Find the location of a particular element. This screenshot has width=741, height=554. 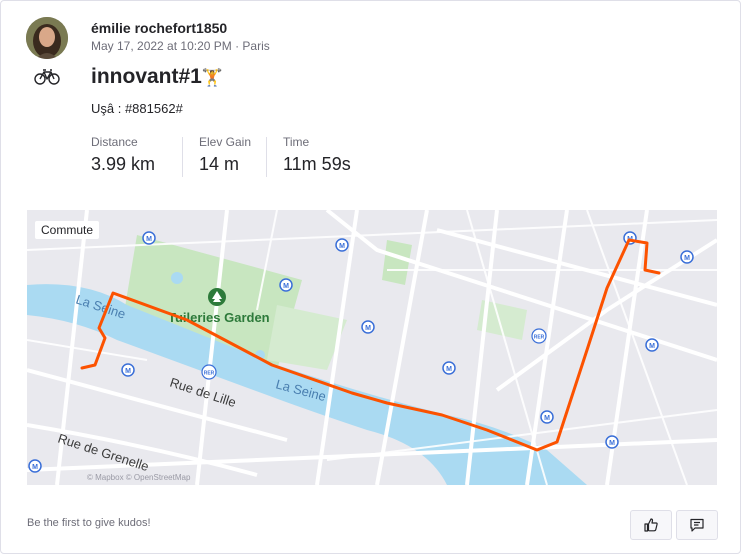

activity-timestamp: May 17, 2022 at 10:20 PM · Paris is located at coordinates (180, 46).